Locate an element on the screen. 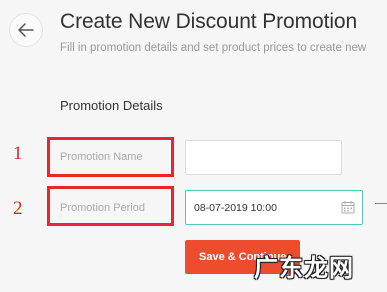 Image resolution: width=387 pixels, height=292 pixels. date-range-separator is located at coordinates (381, 203).